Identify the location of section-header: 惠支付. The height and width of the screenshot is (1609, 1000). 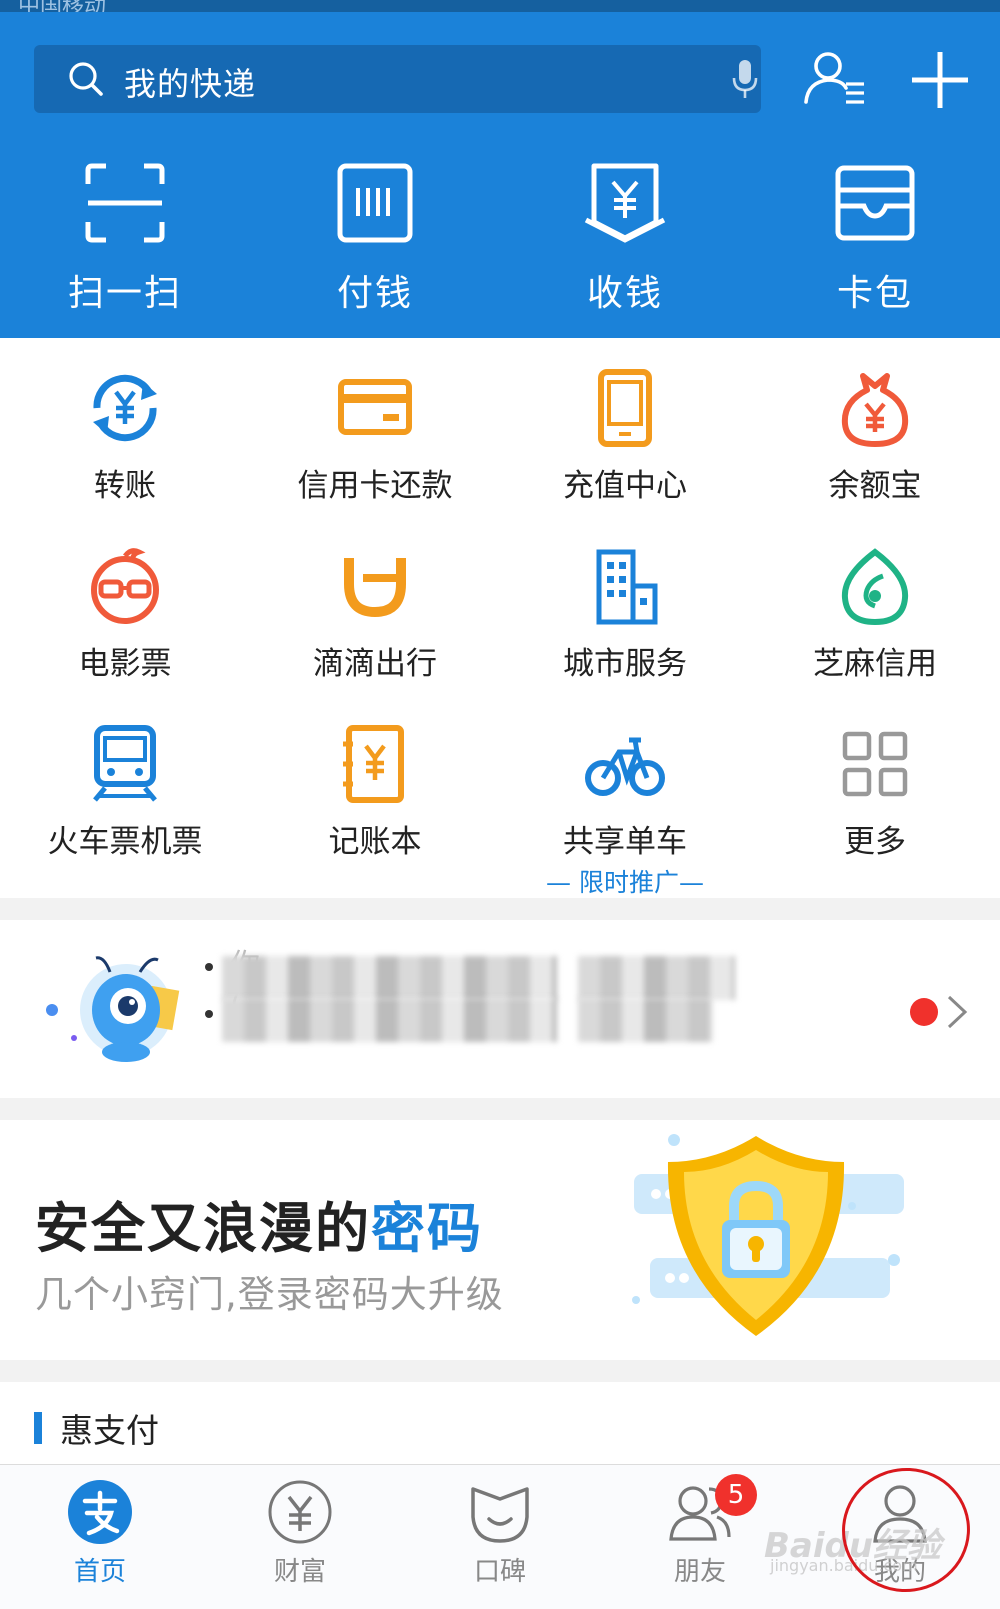
(500, 1423).